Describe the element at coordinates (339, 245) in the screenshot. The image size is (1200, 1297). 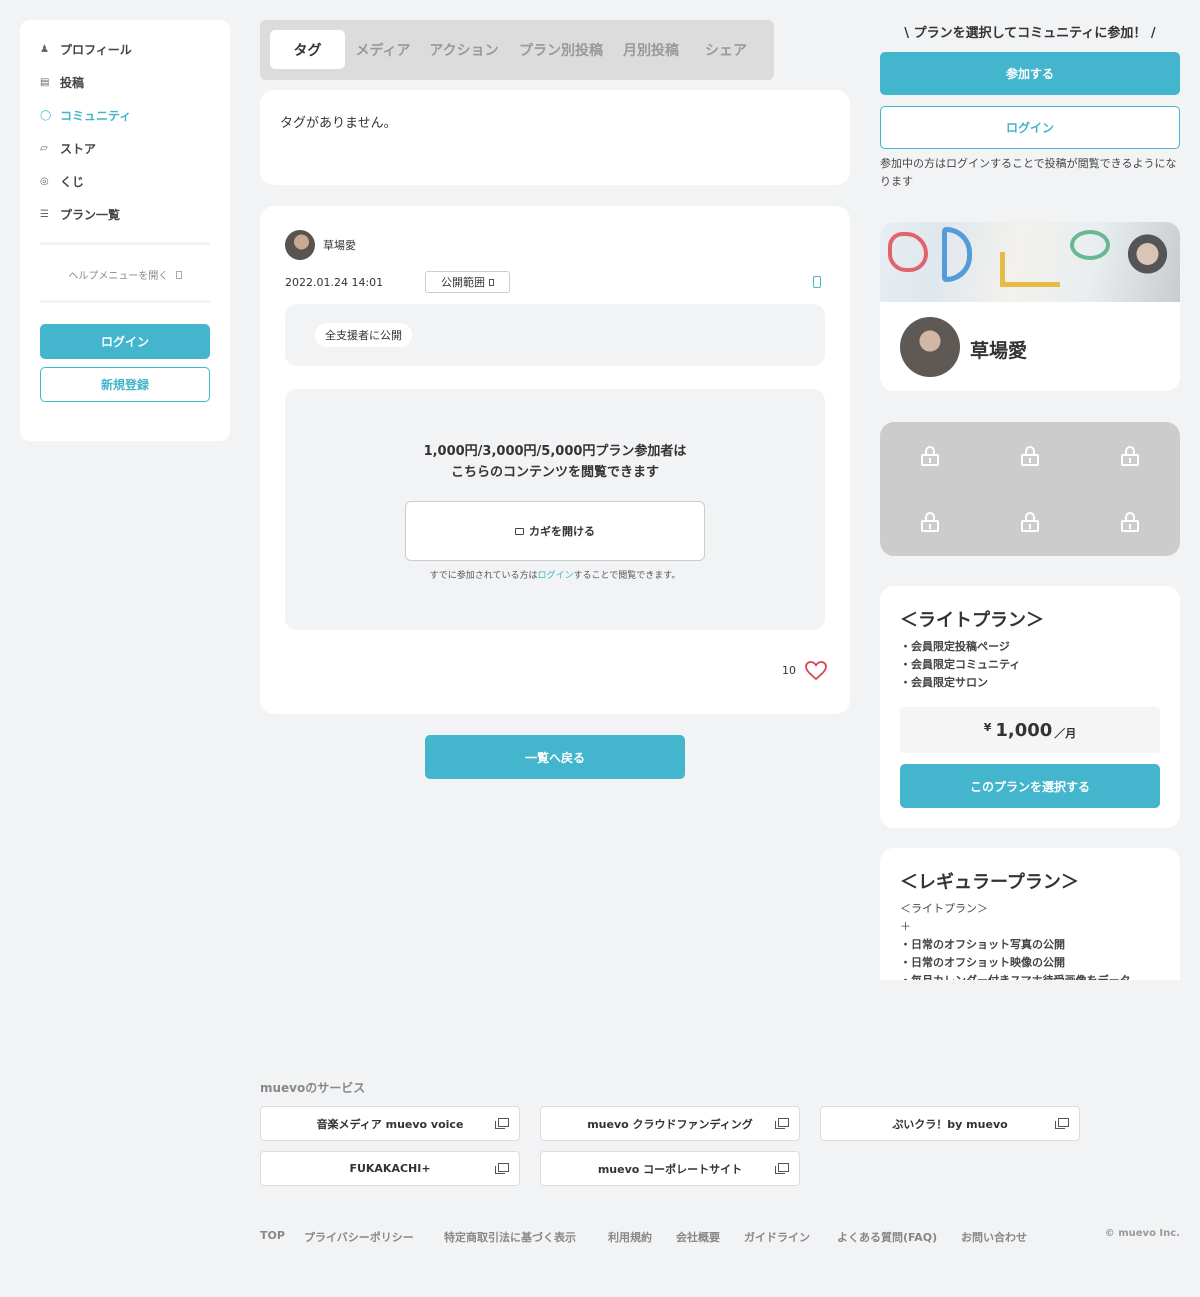
I see `author-name: 草場愛` at that location.